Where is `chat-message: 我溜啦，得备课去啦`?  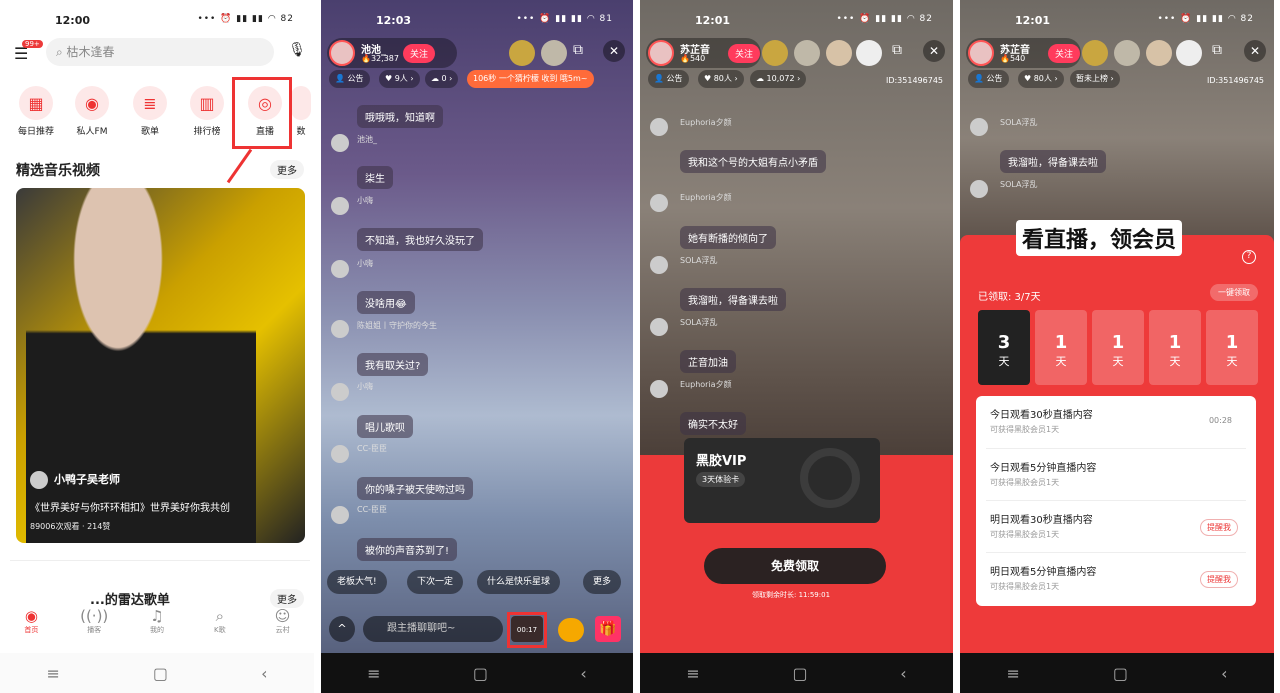
chat-message: 我溜啦，得备课去啦 is located at coordinates (733, 299).